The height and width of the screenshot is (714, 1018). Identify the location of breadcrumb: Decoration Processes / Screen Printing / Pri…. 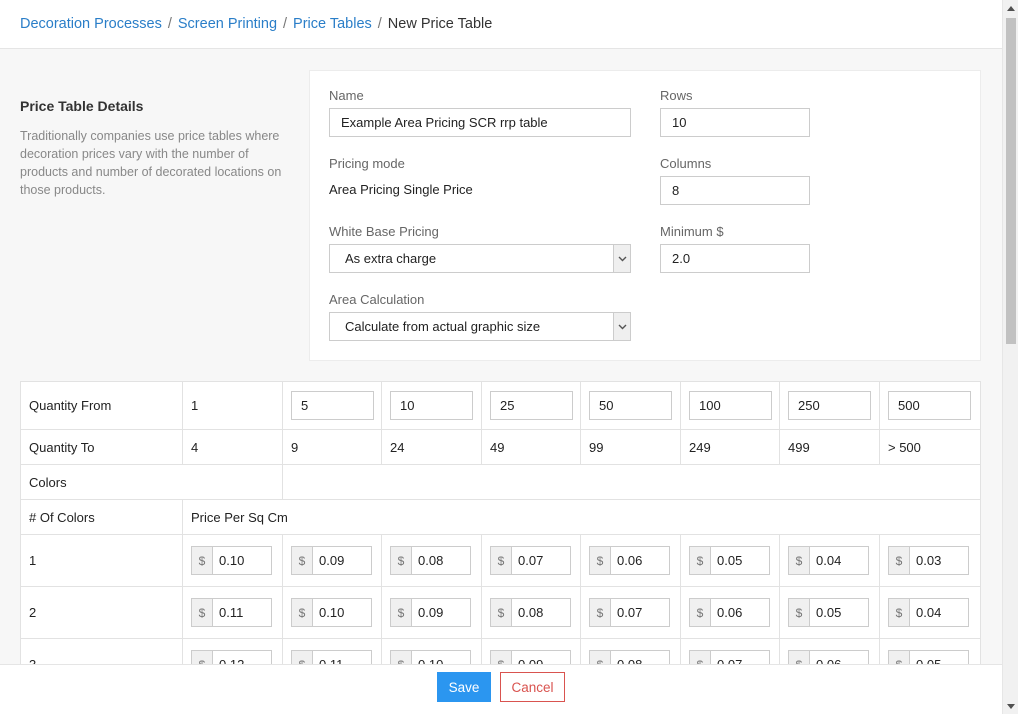
(501, 24).